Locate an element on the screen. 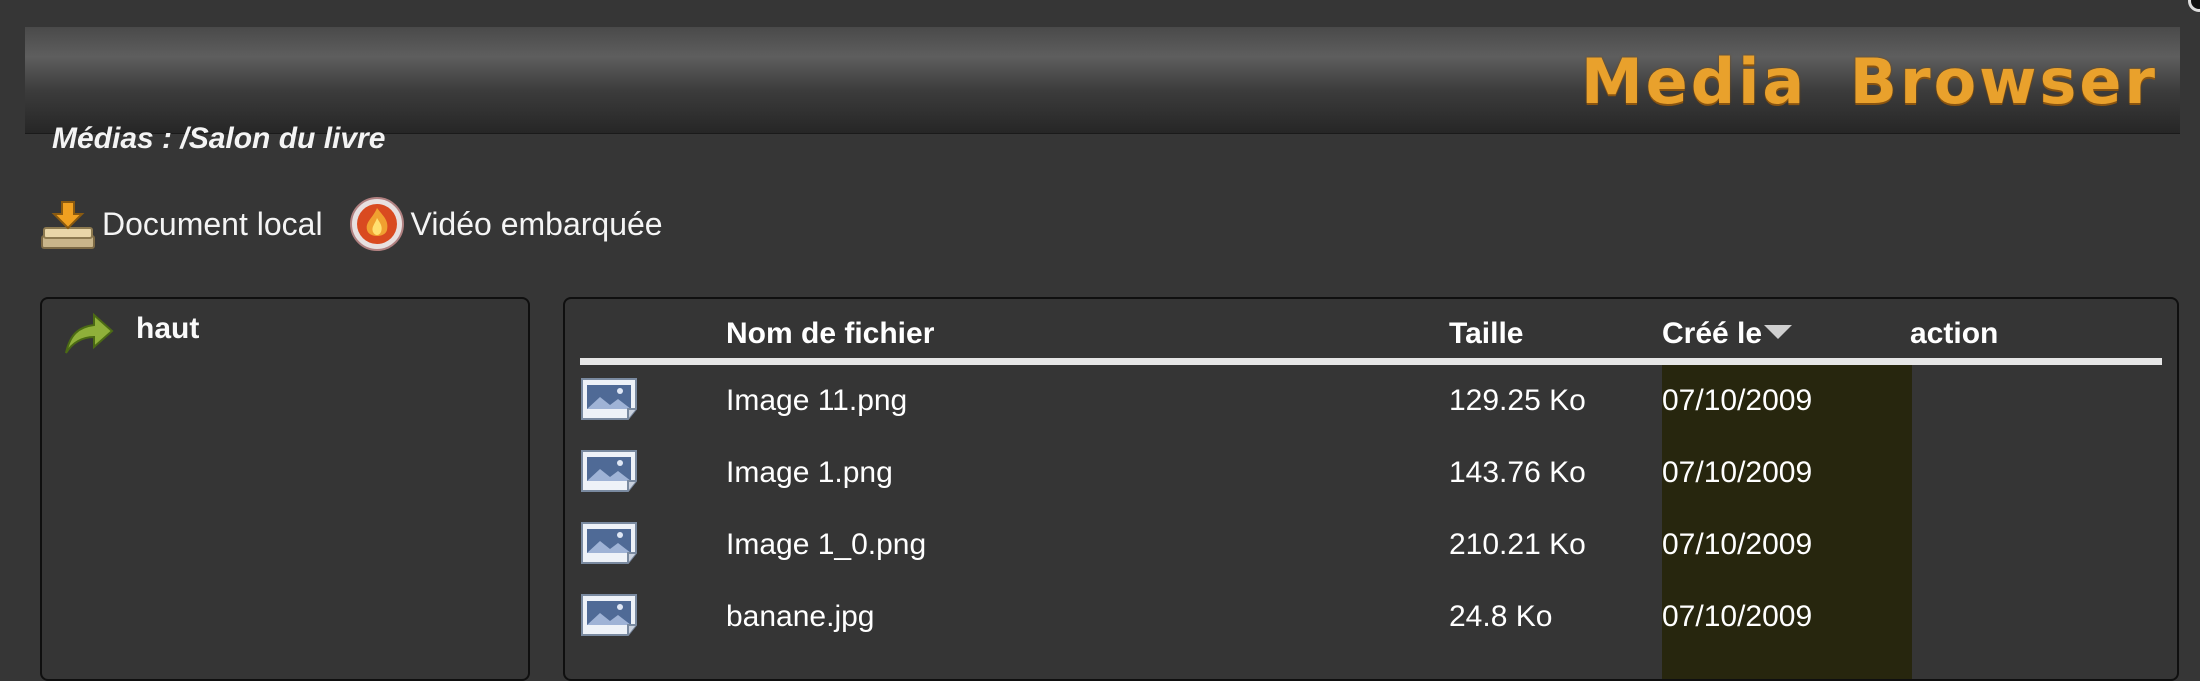  embedded-video-label: Vidéo embarquée is located at coordinates (536, 223).